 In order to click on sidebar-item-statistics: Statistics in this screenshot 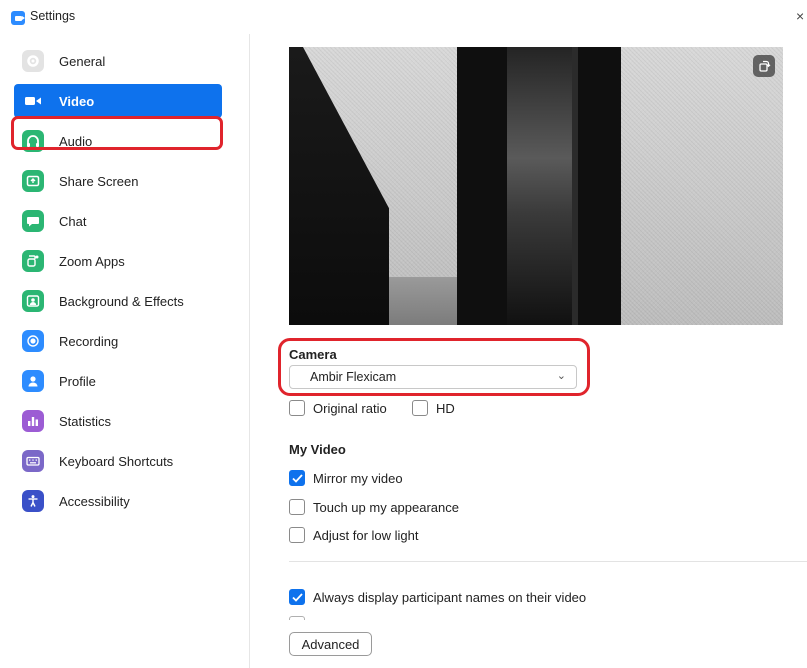, I will do `click(118, 421)`.